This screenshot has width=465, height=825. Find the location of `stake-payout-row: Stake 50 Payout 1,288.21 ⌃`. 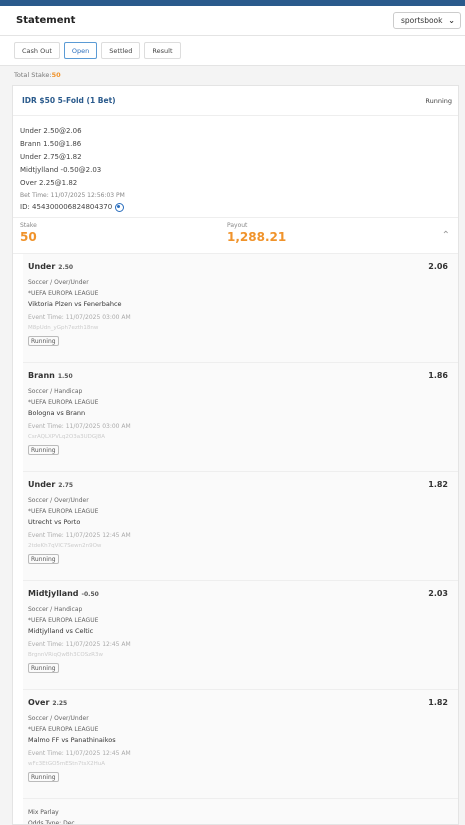

stake-payout-row: Stake 50 Payout 1,288.21 ⌃ is located at coordinates (235, 236).